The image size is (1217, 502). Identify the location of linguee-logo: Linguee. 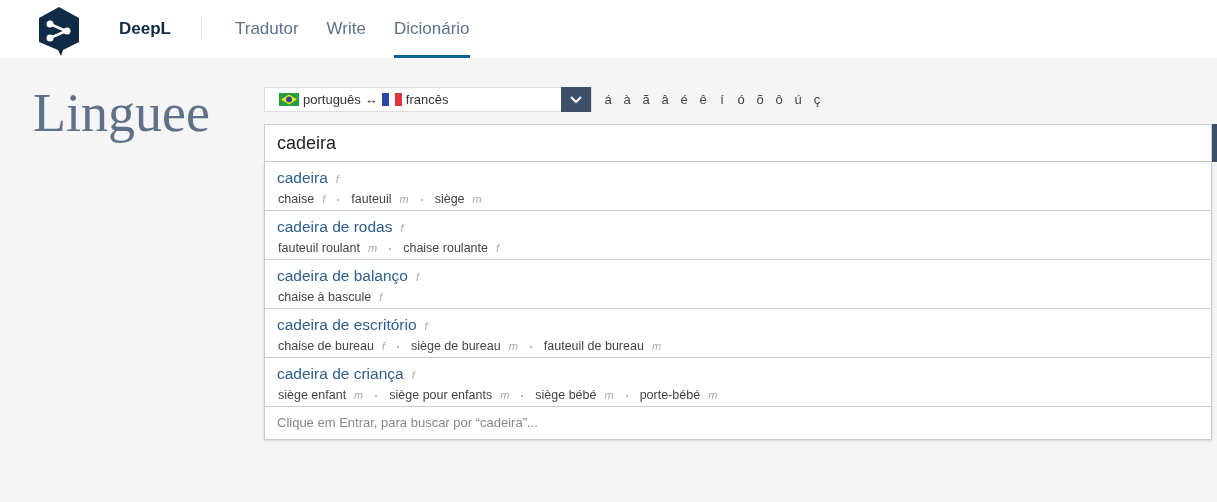
(121, 113).